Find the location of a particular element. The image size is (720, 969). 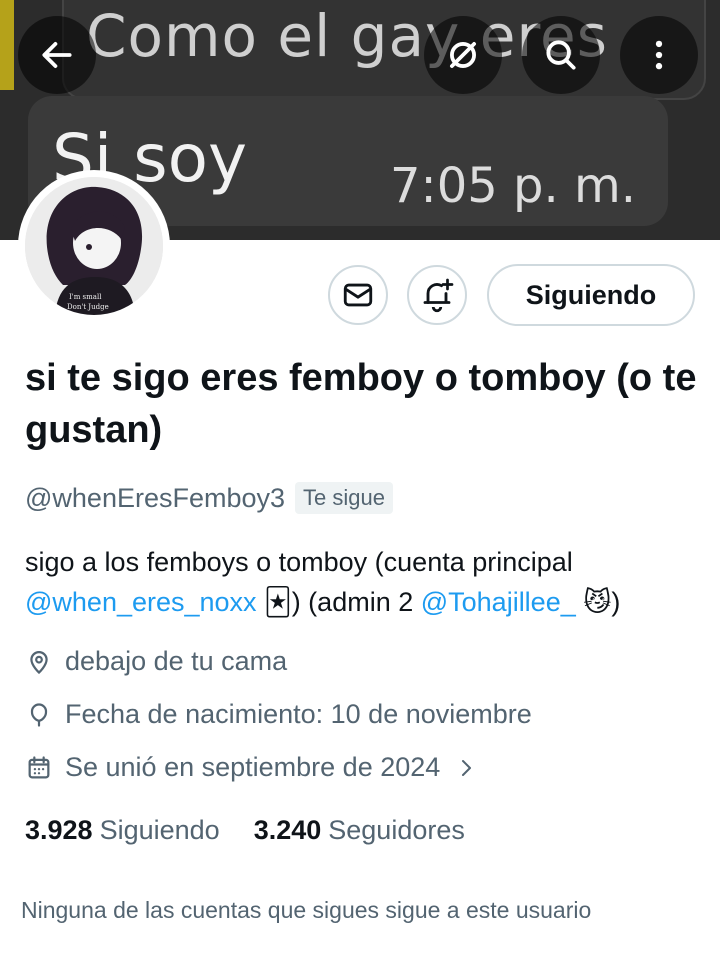

back-button is located at coordinates (57, 55).